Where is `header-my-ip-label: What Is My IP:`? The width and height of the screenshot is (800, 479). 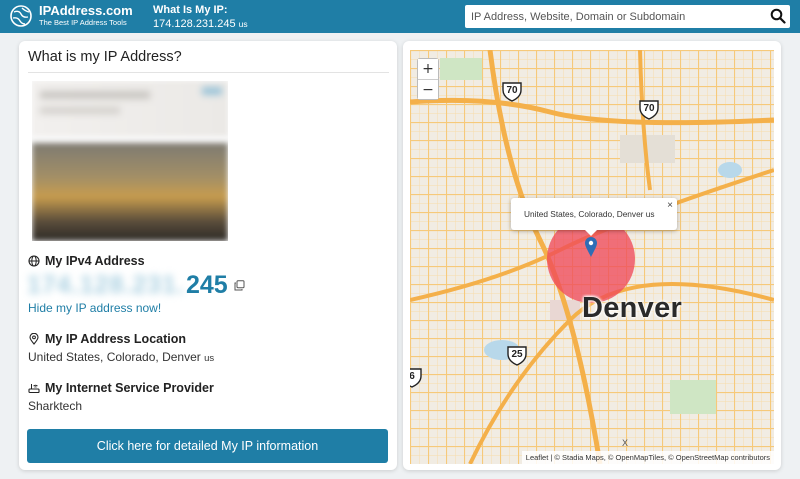 header-my-ip-label: What Is My IP: is located at coordinates (190, 10).